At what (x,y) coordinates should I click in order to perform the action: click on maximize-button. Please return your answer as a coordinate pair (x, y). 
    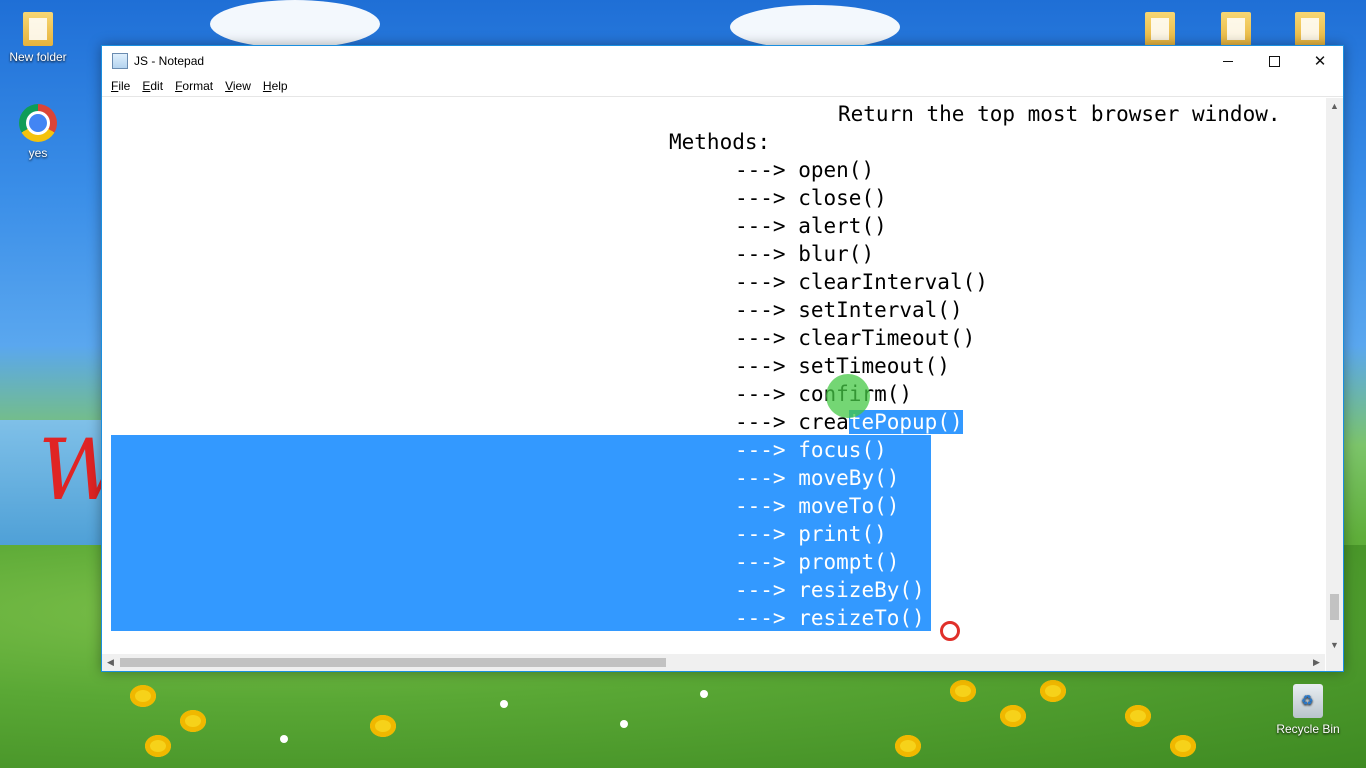
    Looking at the image, I should click on (1274, 61).